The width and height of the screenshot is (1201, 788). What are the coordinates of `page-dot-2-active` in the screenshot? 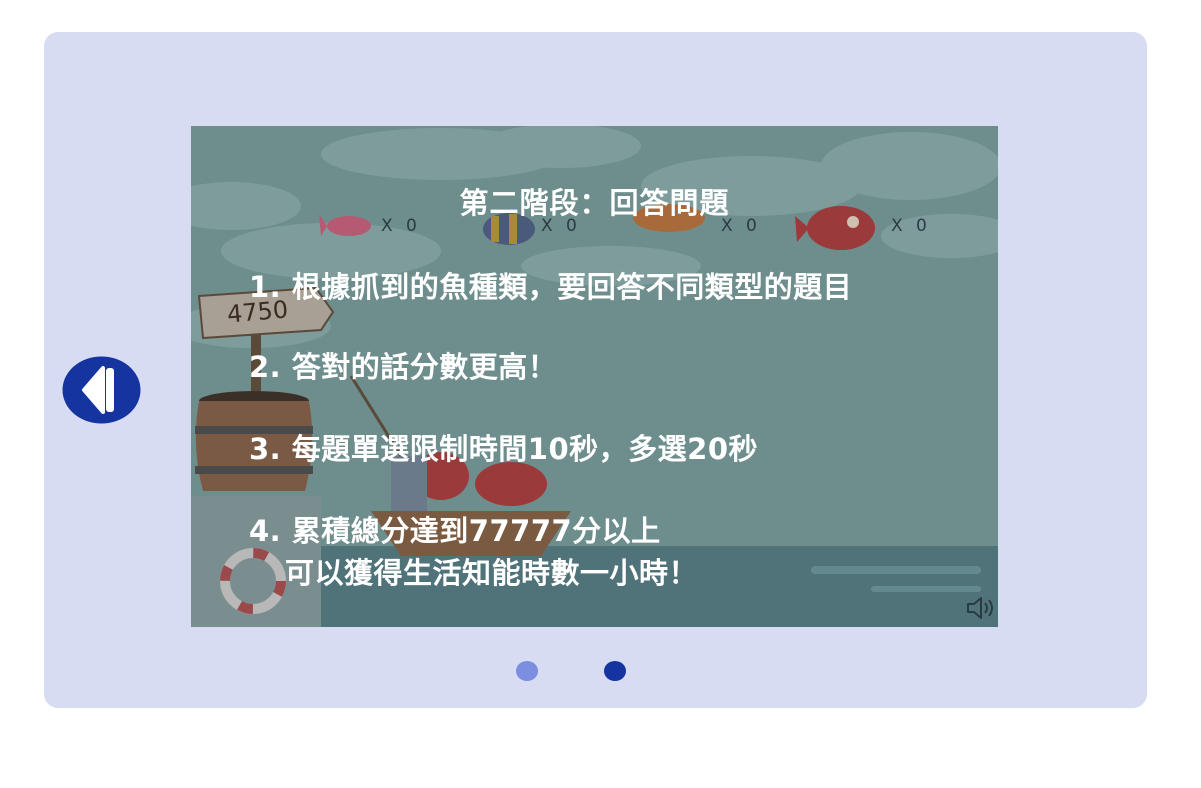 It's located at (615, 671).